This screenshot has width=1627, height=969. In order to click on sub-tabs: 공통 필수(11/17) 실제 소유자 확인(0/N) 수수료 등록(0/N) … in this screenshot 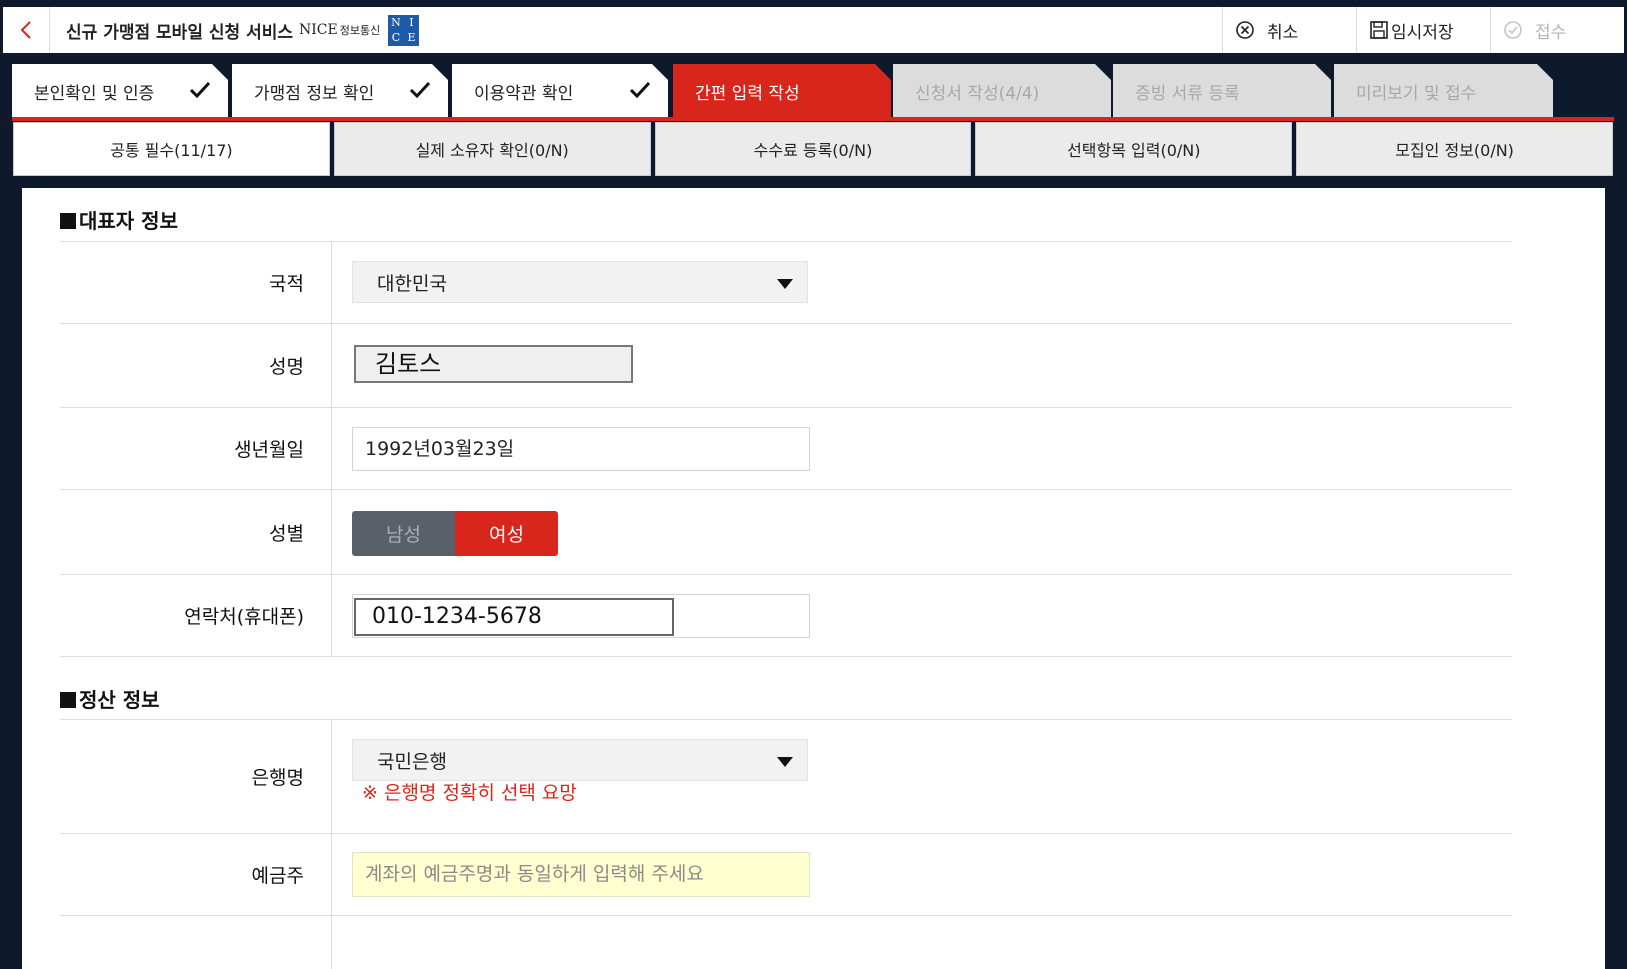, I will do `click(813, 149)`.